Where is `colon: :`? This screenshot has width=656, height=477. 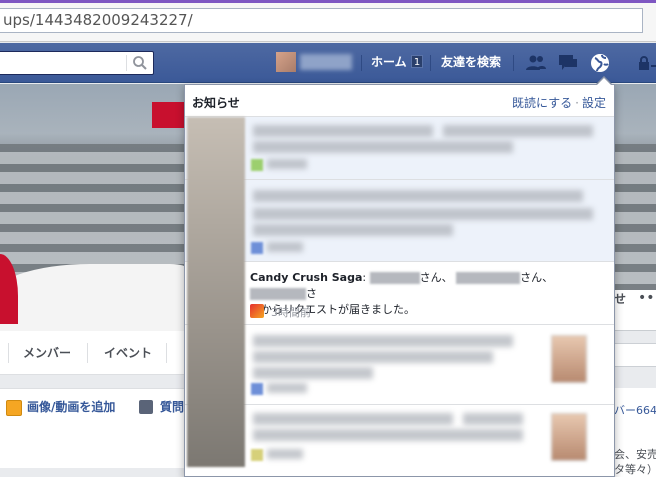 colon: : is located at coordinates (364, 277).